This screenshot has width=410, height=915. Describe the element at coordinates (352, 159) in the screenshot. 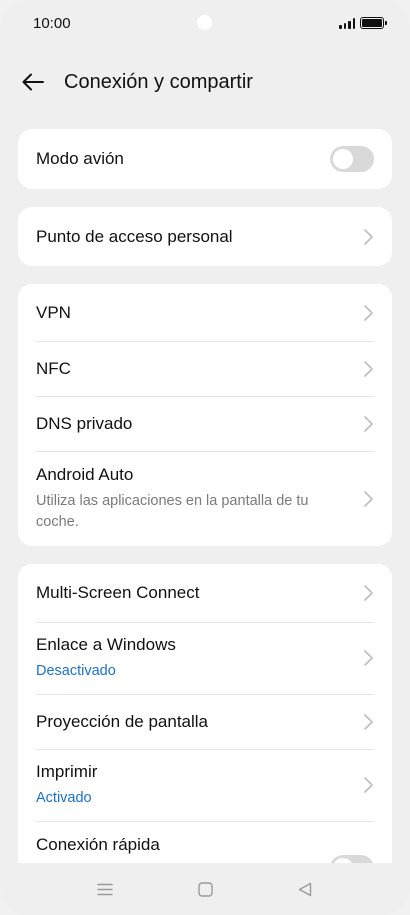

I see `airplane-mode-toggle` at that location.